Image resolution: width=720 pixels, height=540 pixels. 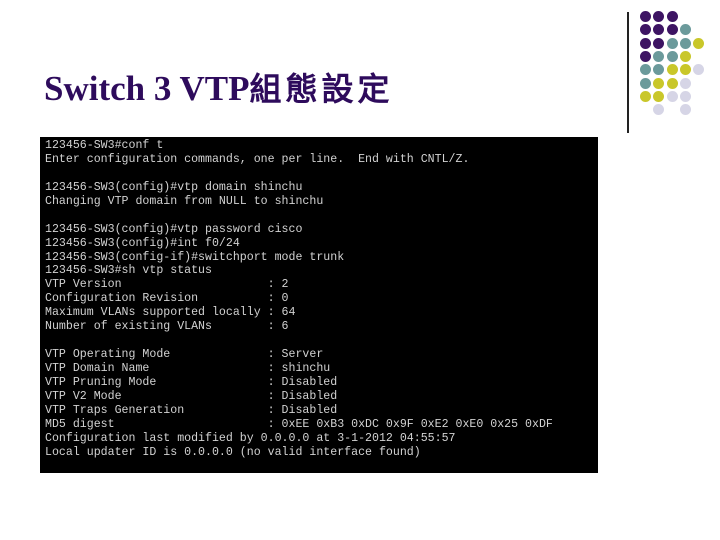 What do you see at coordinates (321, 89) in the screenshot?
I see `slide-title-cjk: 組態設定` at bounding box center [321, 89].